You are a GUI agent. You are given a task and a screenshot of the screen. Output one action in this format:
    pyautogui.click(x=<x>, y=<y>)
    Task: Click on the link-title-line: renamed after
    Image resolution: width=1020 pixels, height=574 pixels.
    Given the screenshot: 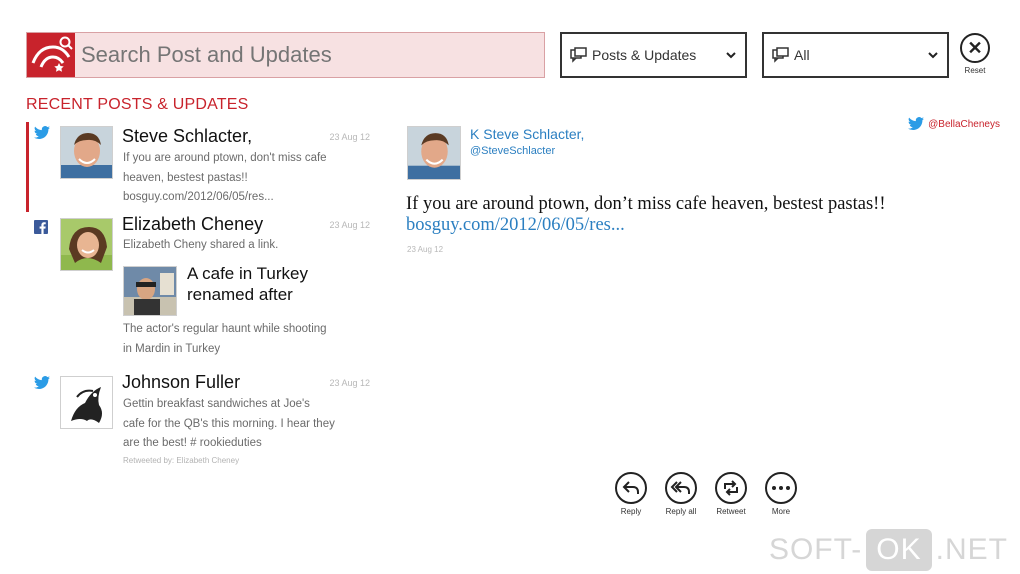 What is the action you would take?
    pyautogui.click(x=240, y=294)
    